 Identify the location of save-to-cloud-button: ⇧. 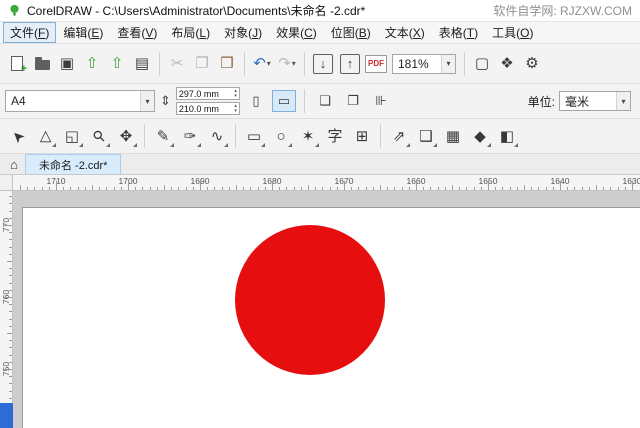
(117, 64).